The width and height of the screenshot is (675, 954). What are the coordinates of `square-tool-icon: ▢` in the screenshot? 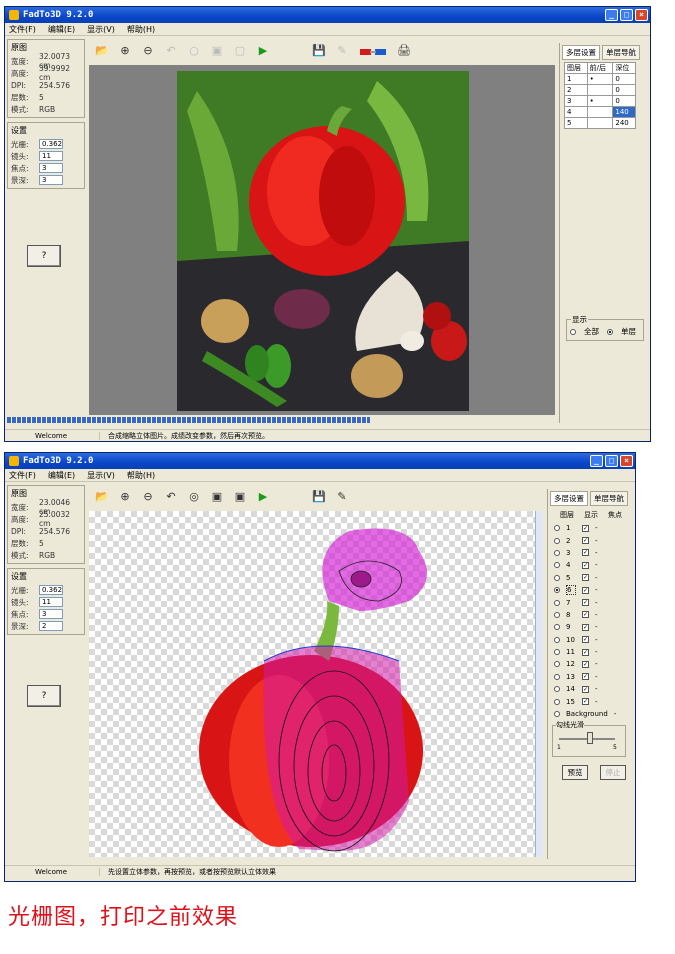 It's located at (240, 51).